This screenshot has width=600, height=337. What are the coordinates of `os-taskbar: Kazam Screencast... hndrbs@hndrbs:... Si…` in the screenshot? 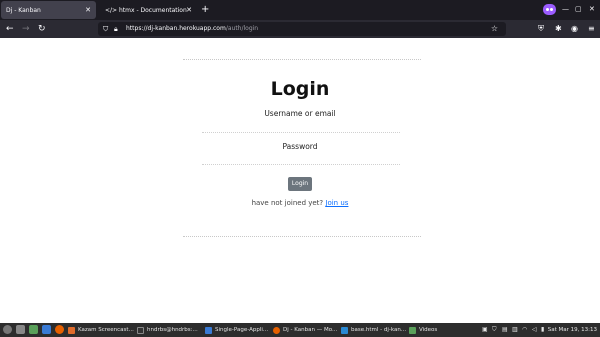 It's located at (300, 330).